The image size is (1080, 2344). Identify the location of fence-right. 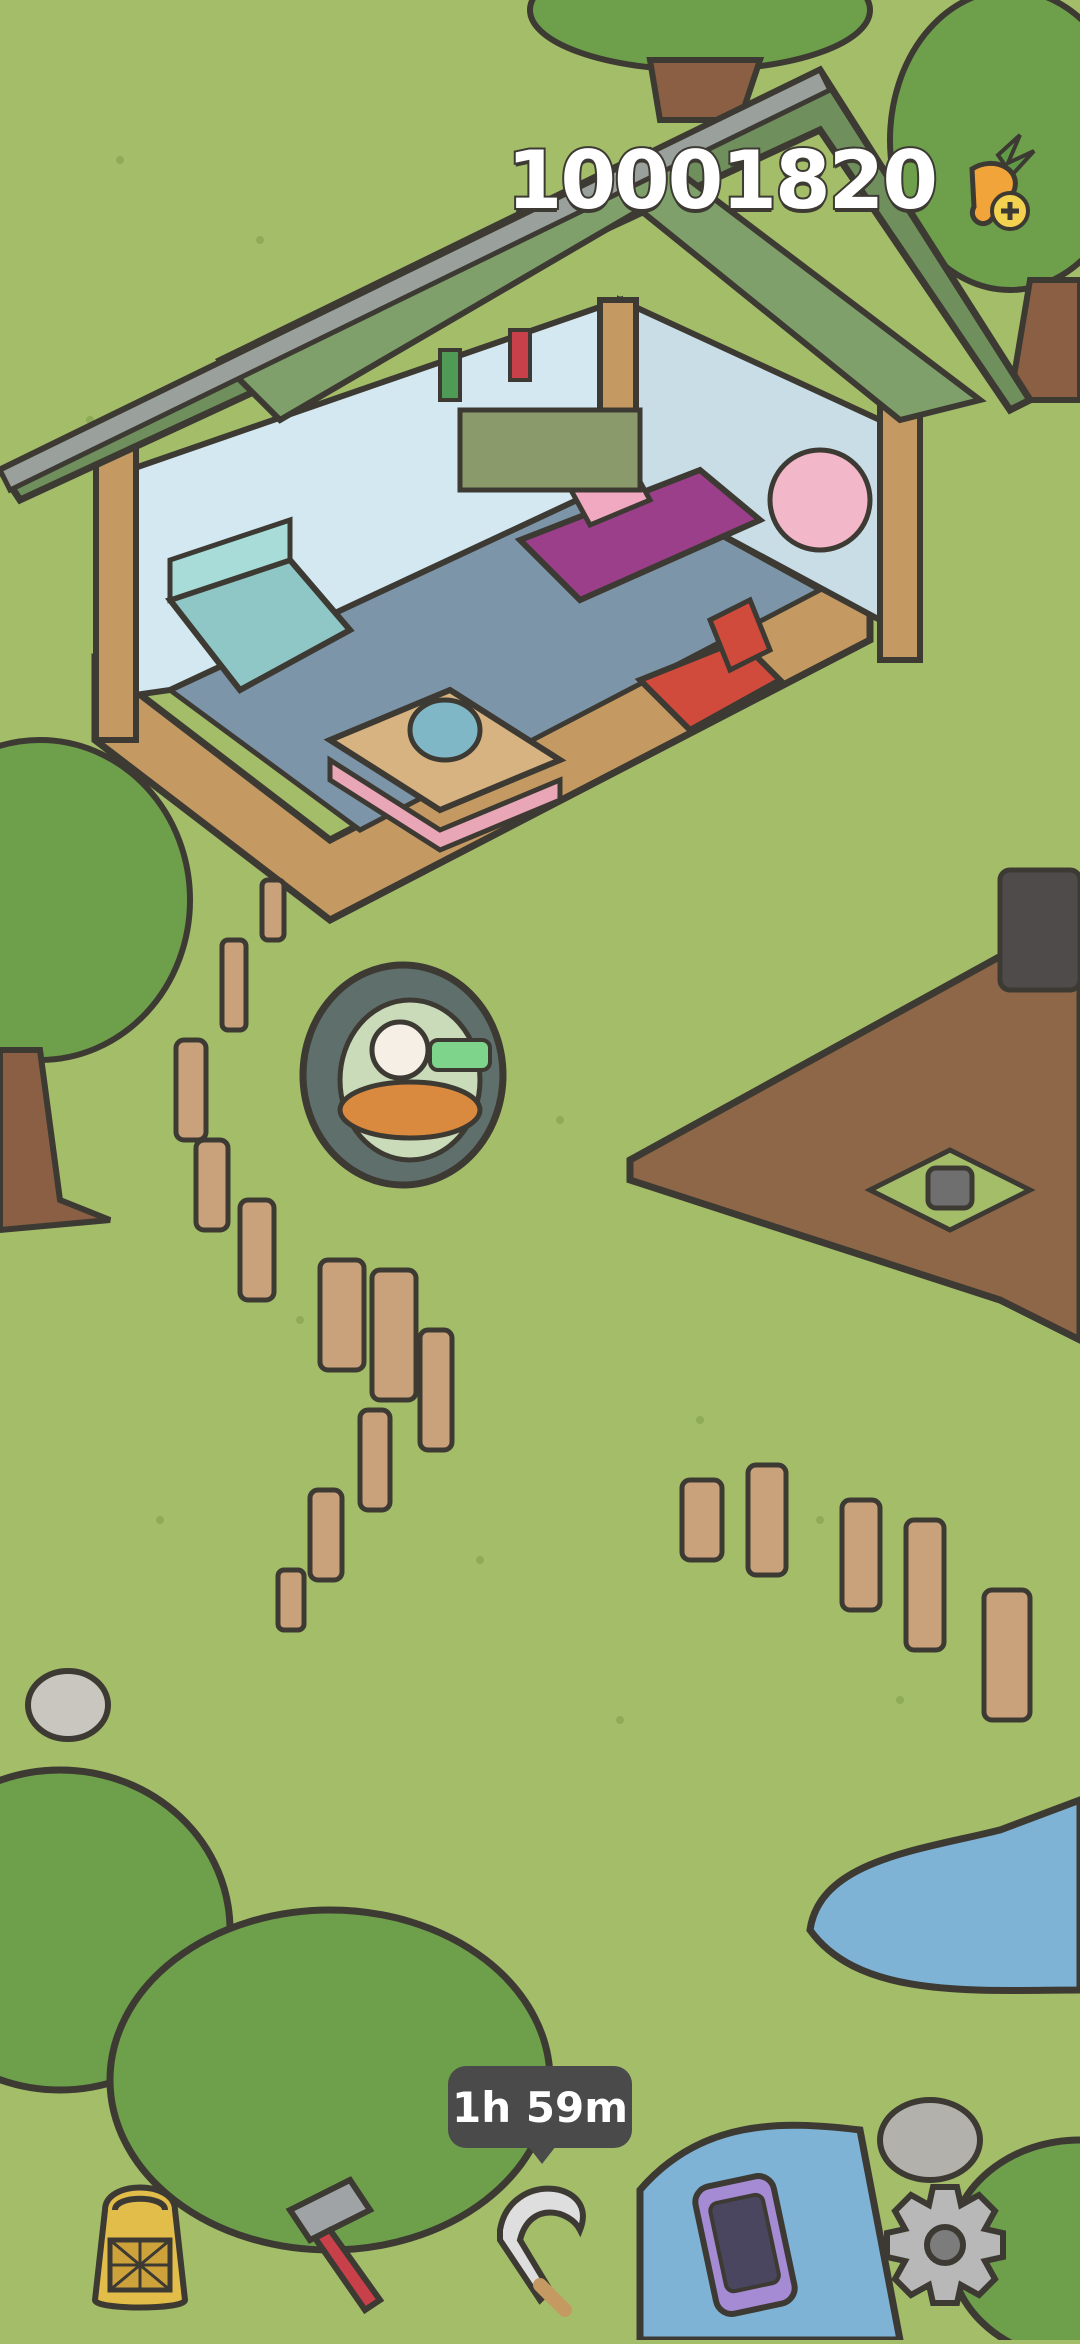
(856, 1592).